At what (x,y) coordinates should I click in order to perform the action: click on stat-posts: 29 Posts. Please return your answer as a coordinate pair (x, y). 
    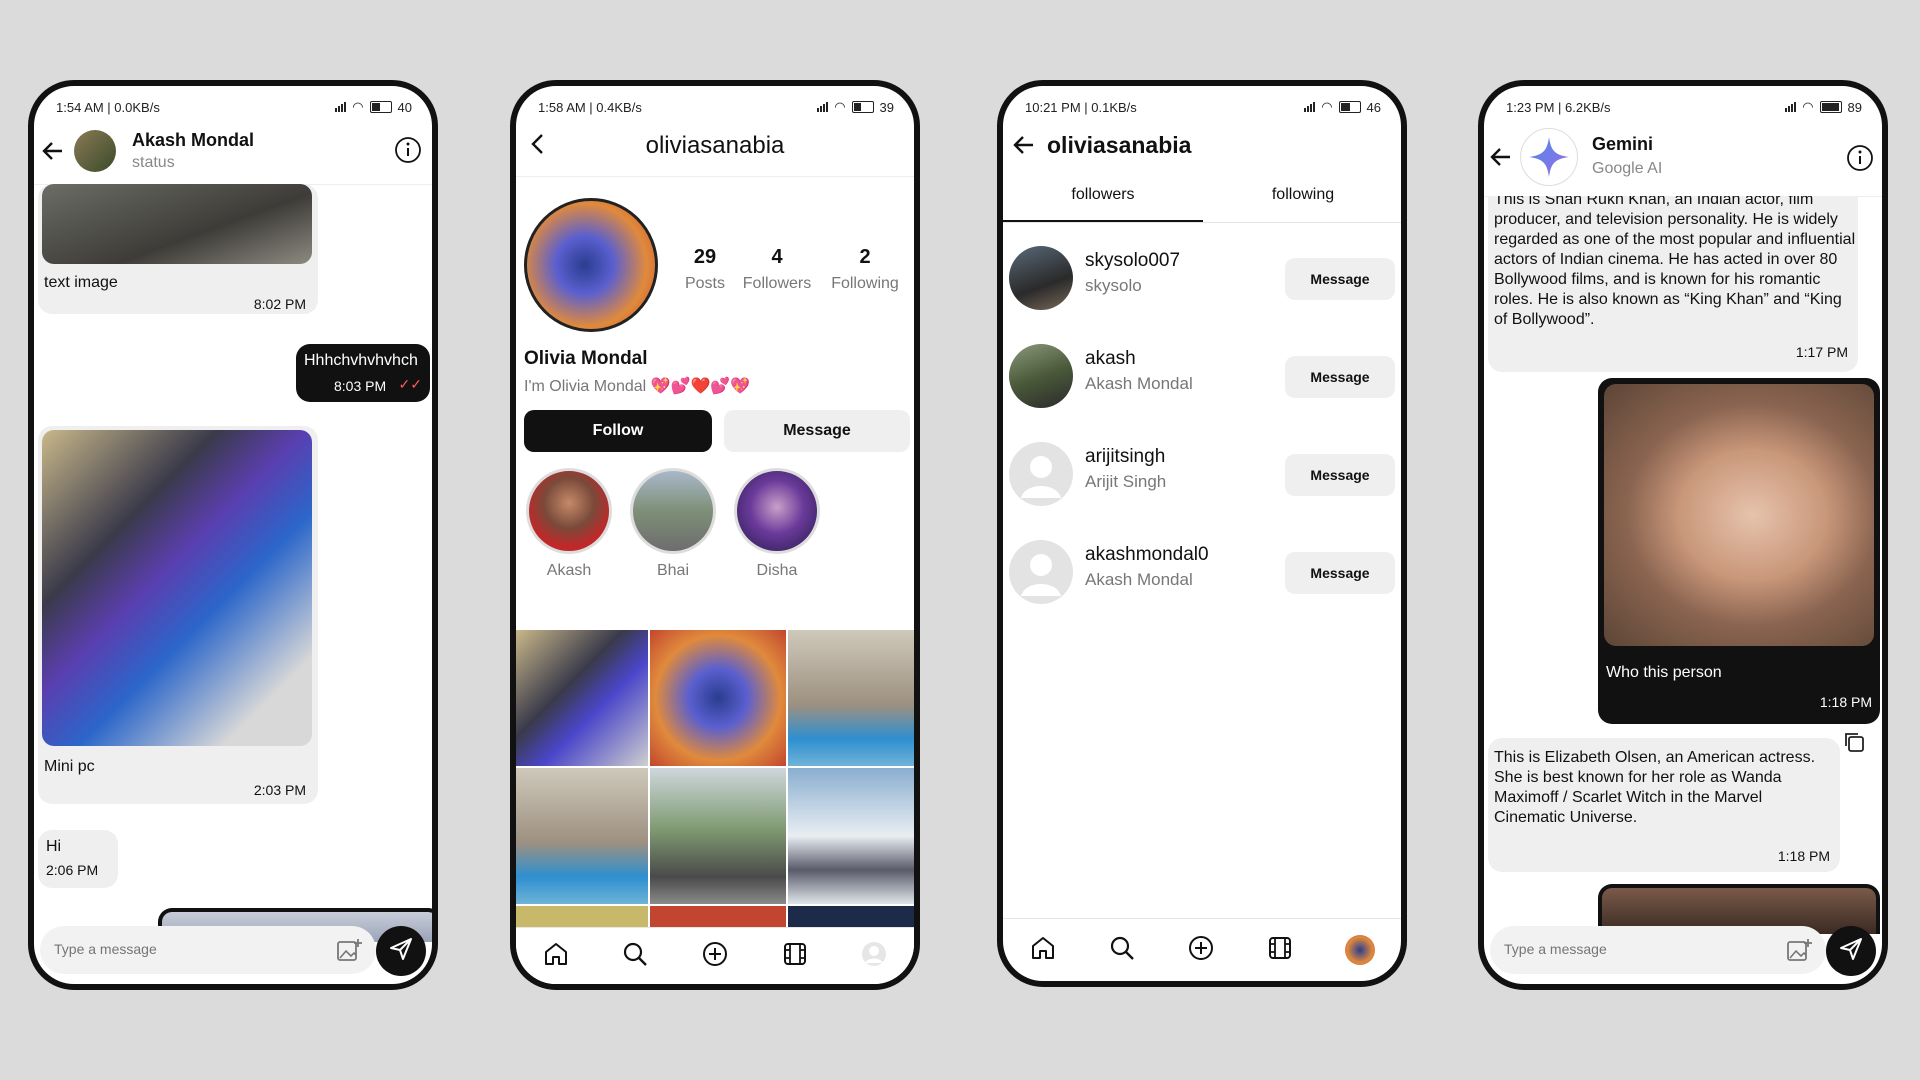
    Looking at the image, I should click on (705, 269).